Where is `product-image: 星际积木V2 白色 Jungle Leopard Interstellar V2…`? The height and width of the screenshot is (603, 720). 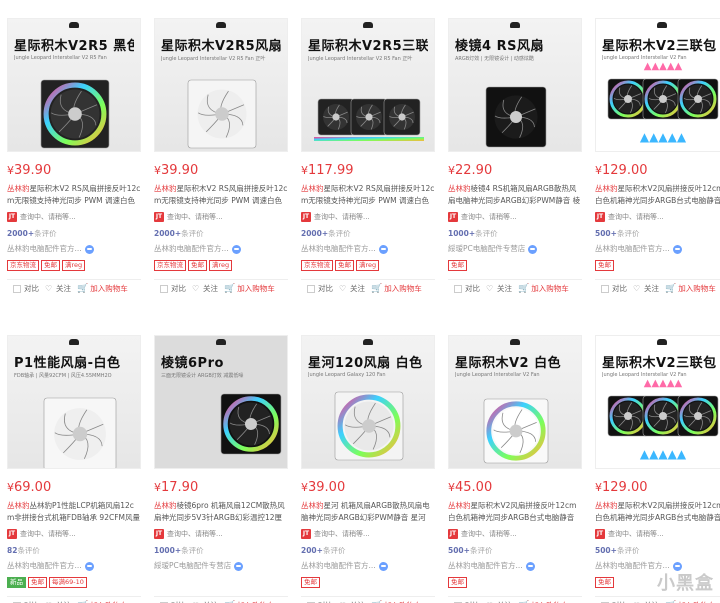 product-image: 星际积木V2 白色 Jungle Leopard Interstellar V2… is located at coordinates (515, 402).